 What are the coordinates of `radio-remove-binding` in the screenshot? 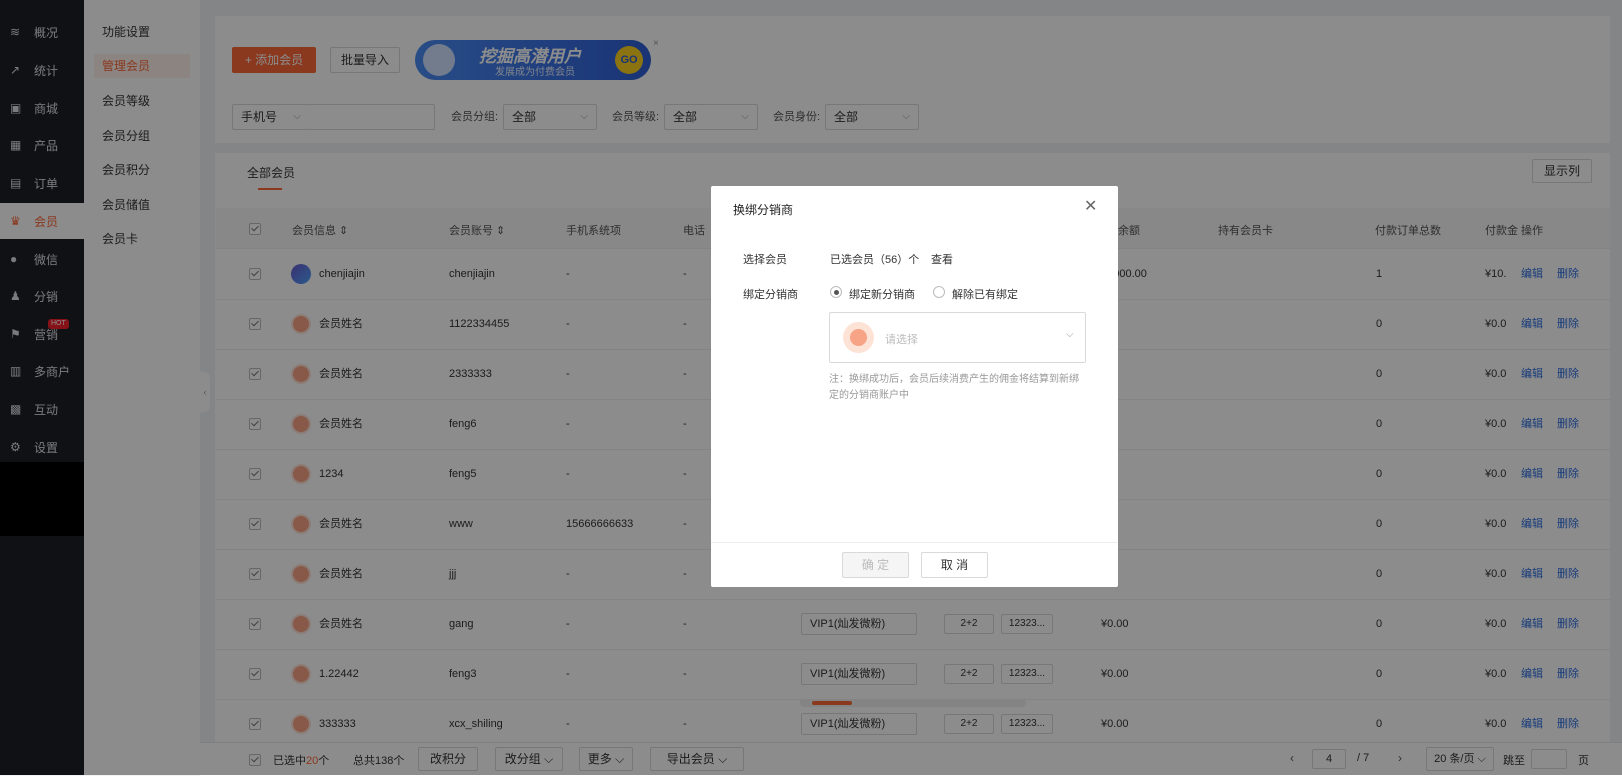 It's located at (939, 292).